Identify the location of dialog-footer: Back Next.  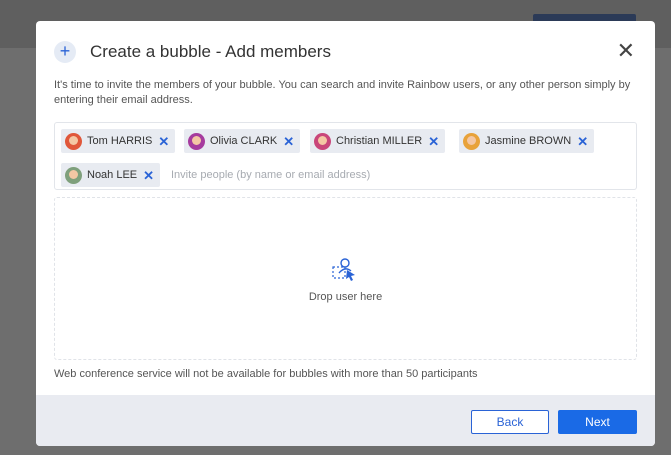
(345, 420).